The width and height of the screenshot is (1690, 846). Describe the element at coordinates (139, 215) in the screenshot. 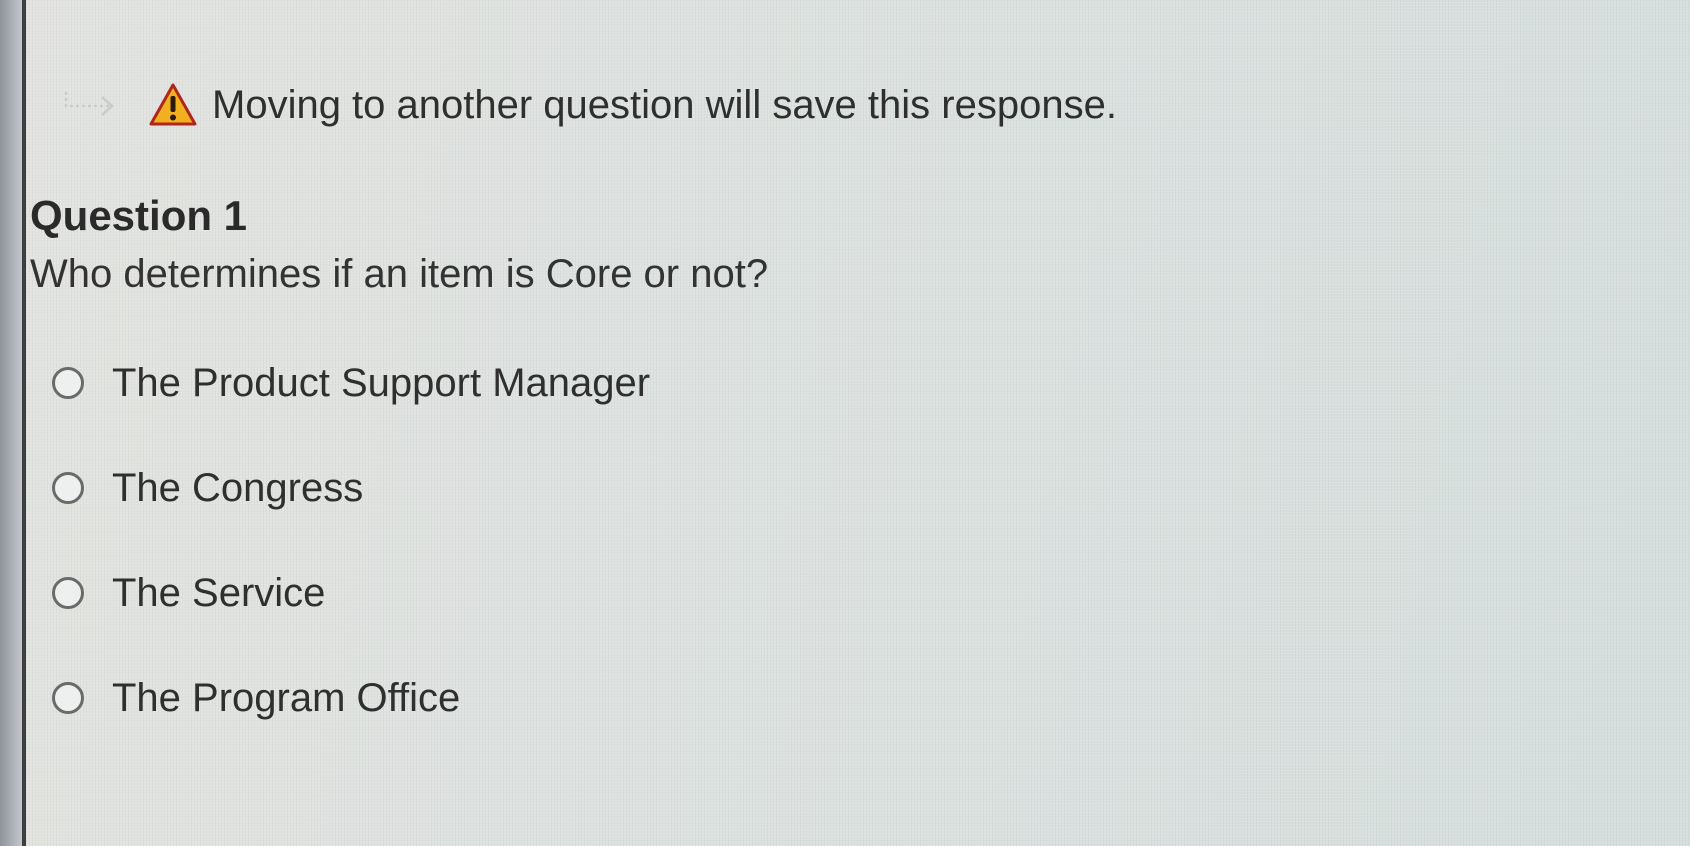

I see `question-title: Question 1` at that location.